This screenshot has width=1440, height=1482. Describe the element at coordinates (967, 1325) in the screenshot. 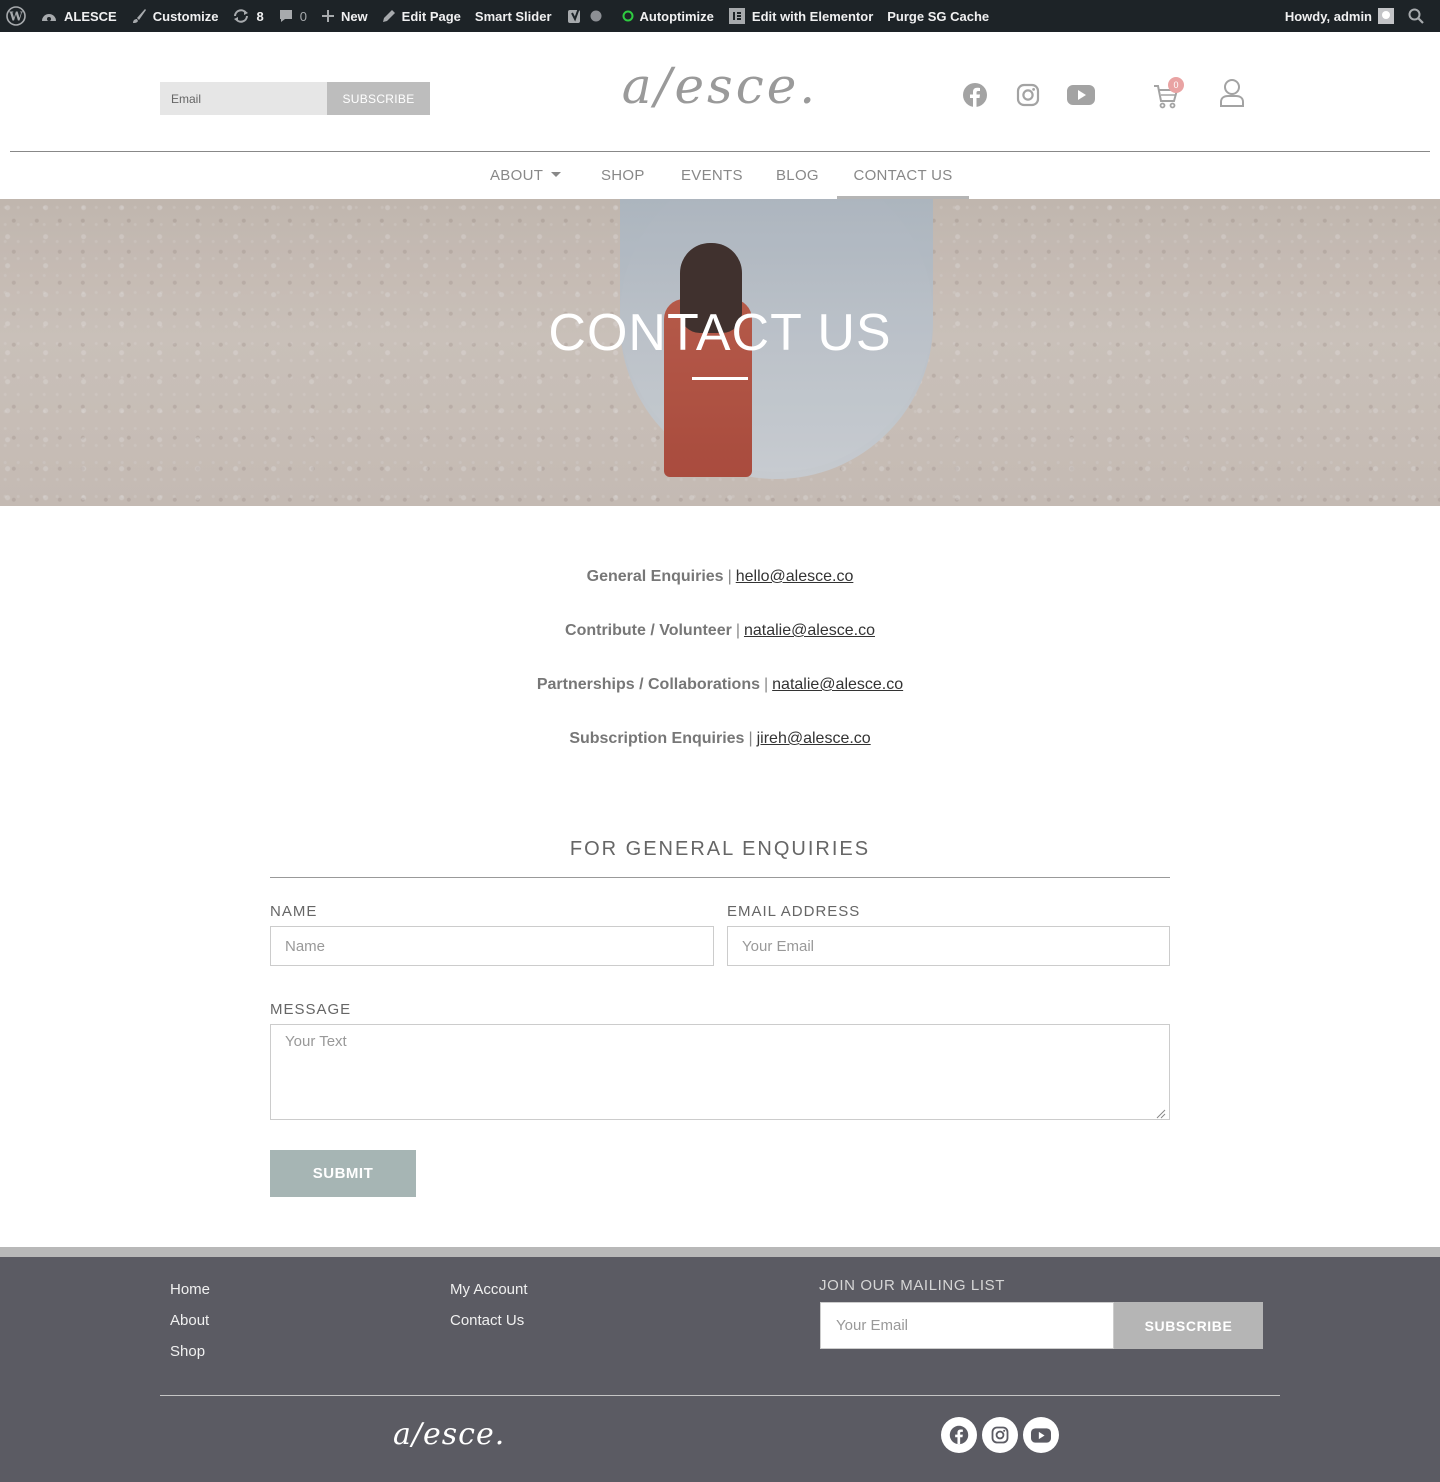

I see `mailing-email-input: Your Email` at that location.